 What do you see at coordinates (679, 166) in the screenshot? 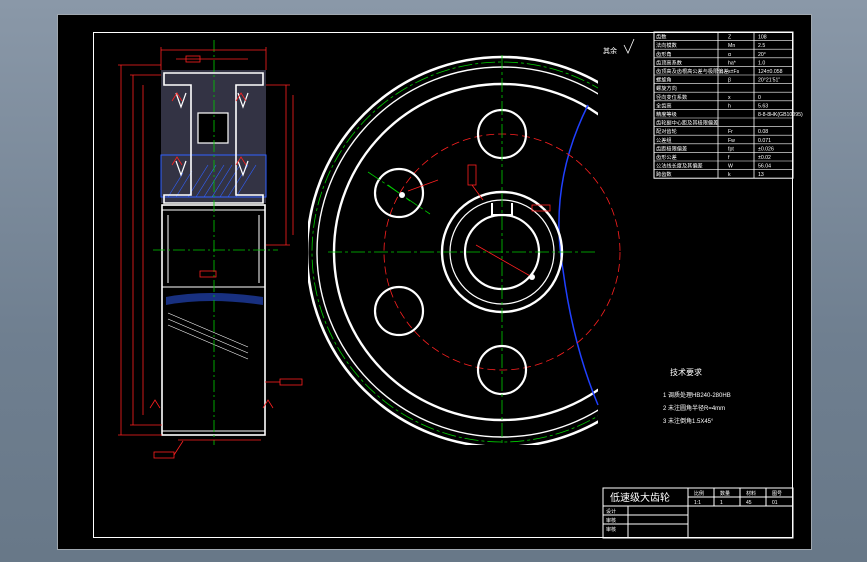
I see `gear-table-label: 公法线长度及其偏差` at bounding box center [679, 166].